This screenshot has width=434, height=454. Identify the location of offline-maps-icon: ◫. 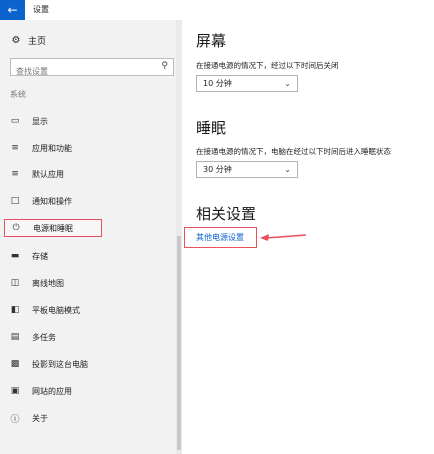
(15, 283).